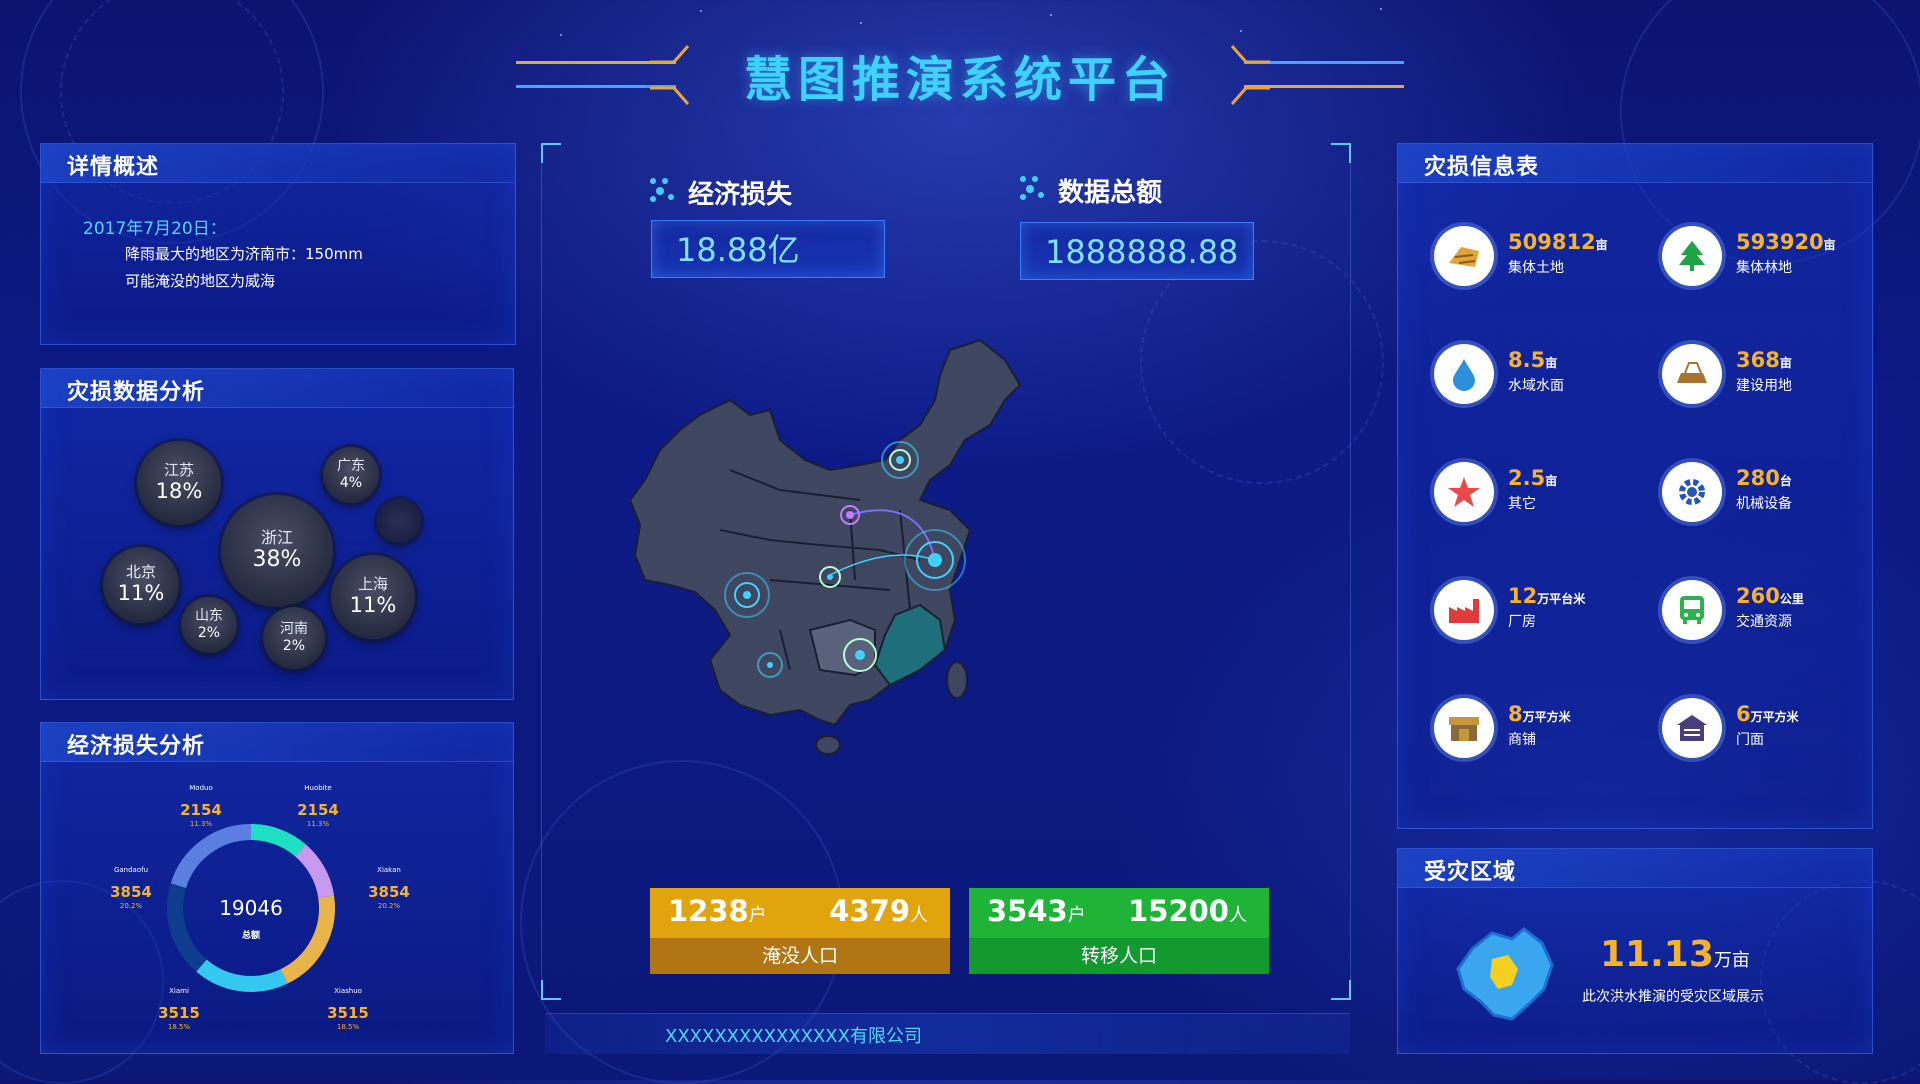  Describe the element at coordinates (1692, 256) in the screenshot. I see `tree-icon` at that location.